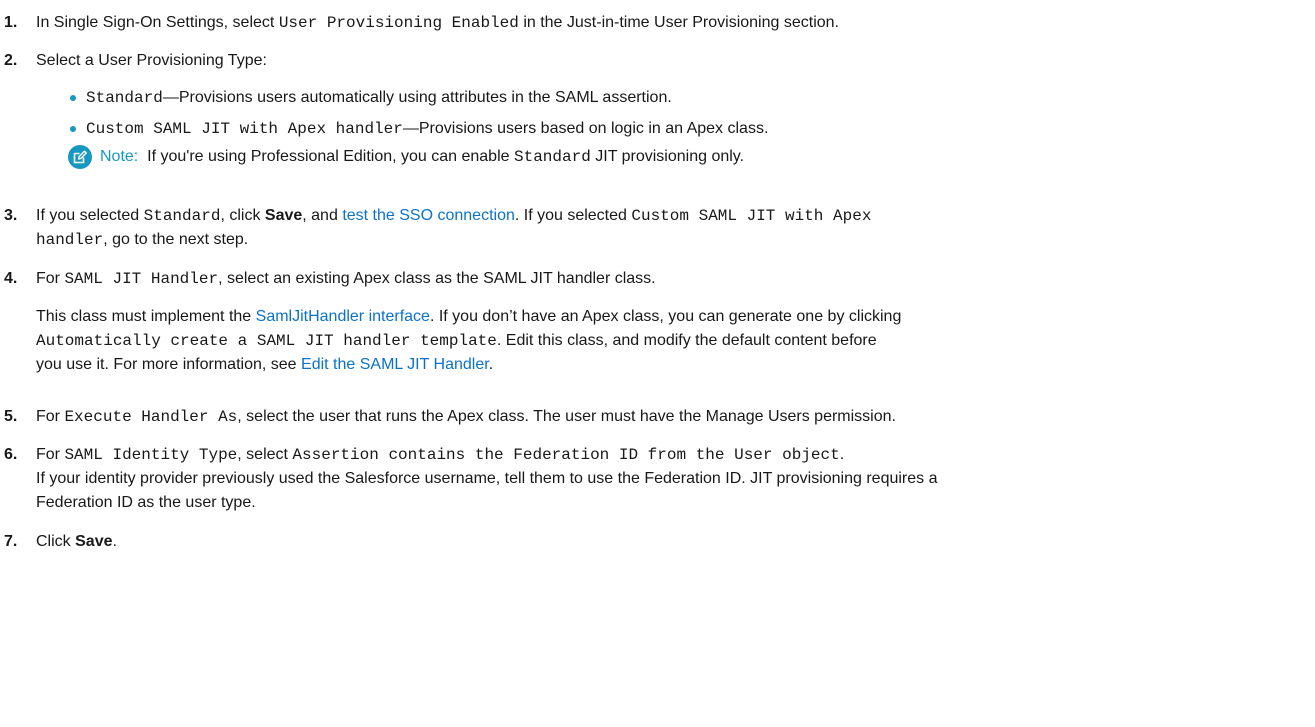 This screenshot has width=1315, height=727. I want to click on text: , select, so click(262, 454).